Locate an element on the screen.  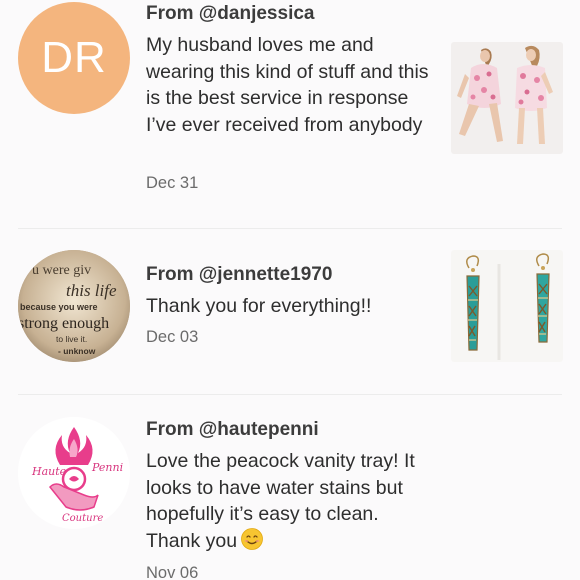
pink-floral-rompers-photo is located at coordinates (507, 98).